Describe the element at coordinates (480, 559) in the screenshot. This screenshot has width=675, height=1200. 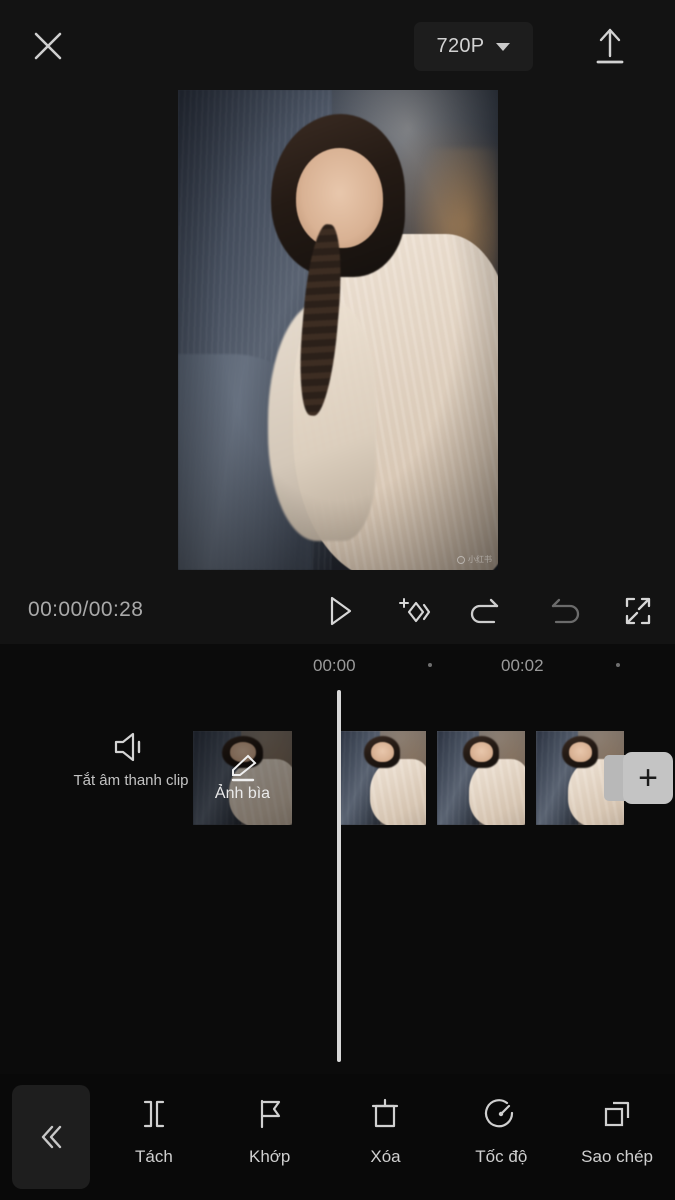
I see `watermark-text: 小红书` at that location.